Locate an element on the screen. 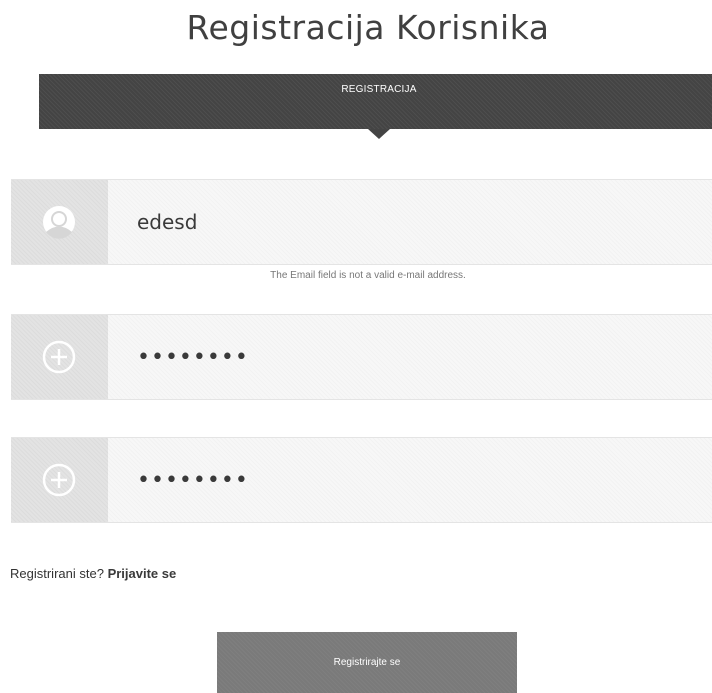 The image size is (712, 693). confirm-password-field is located at coordinates (410, 480).